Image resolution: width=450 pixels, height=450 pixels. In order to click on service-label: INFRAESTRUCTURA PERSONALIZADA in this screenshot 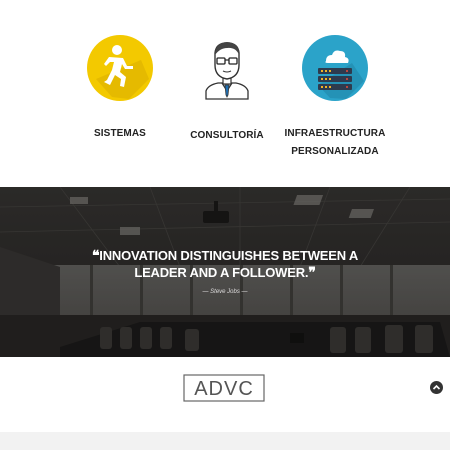, I will do `click(335, 142)`.